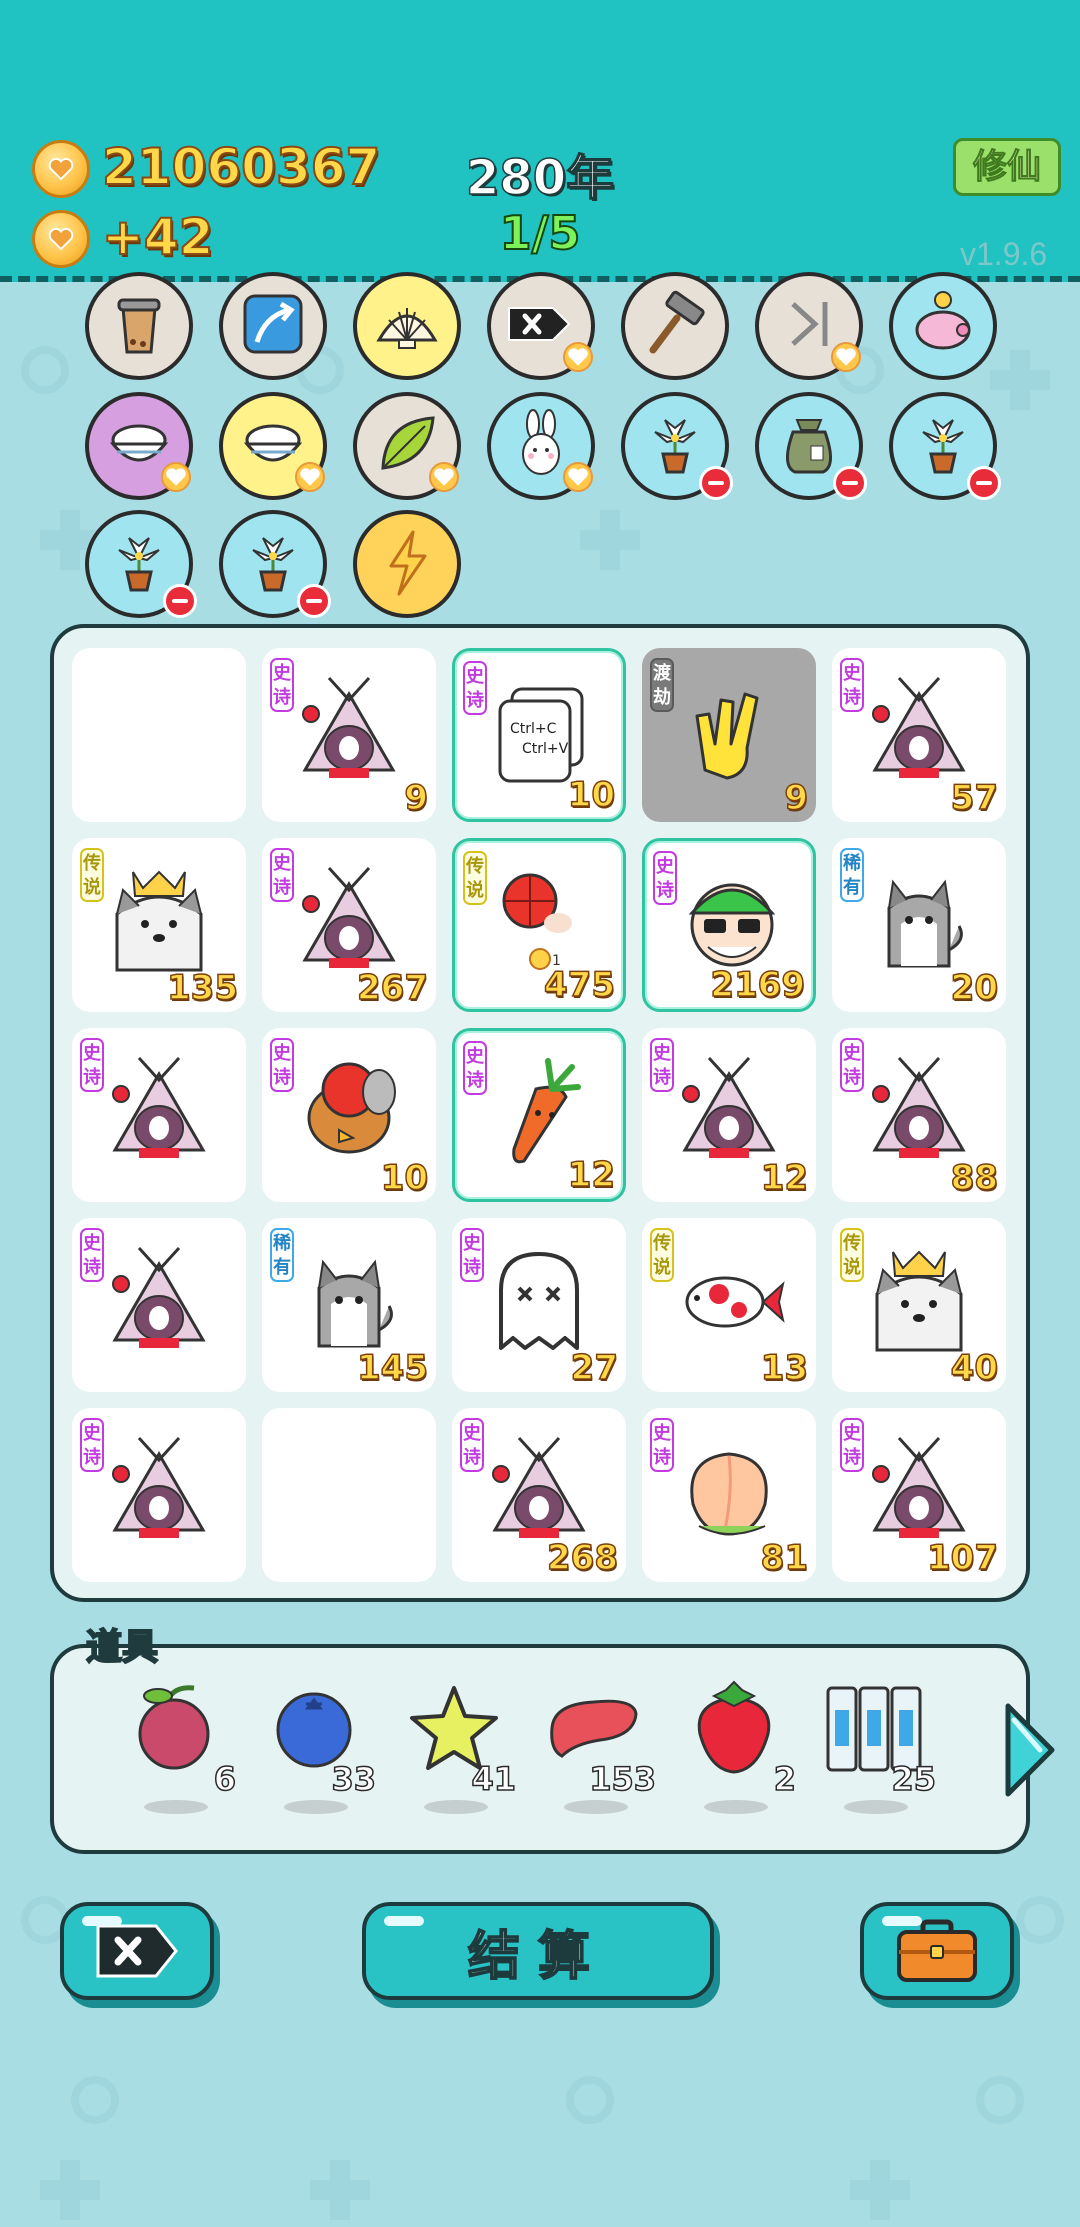 Image resolution: width=1080 pixels, height=2227 pixels. I want to click on prop-item: 41, so click(454, 1758).